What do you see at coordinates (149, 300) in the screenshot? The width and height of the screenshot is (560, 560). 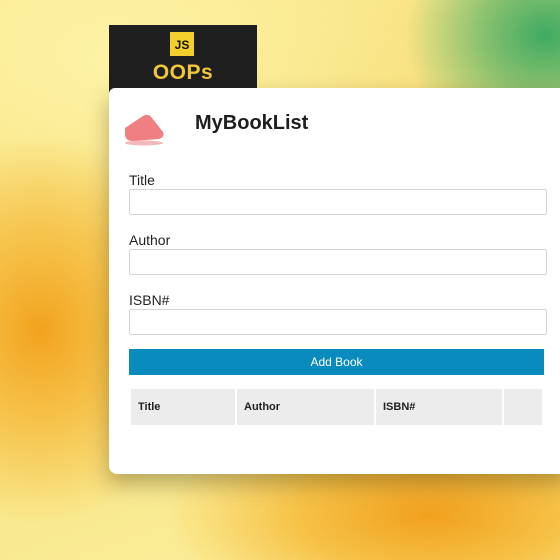 I see `isbn-label: ISBN#` at bounding box center [149, 300].